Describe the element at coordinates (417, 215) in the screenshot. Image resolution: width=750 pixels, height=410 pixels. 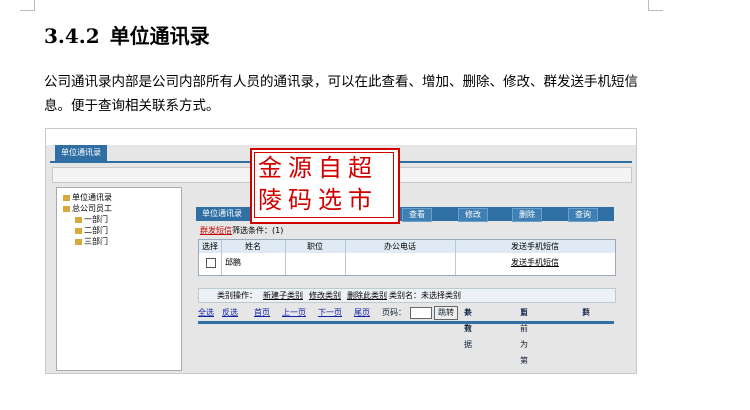
I see `view-button: 查看` at that location.